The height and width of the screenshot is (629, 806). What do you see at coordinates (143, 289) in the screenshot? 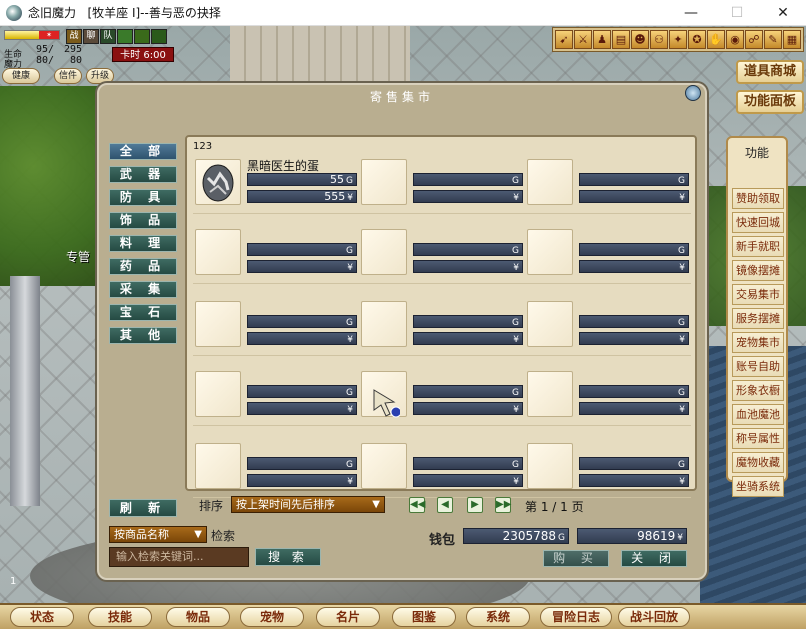
I see `category-button: 采 集` at bounding box center [143, 289].